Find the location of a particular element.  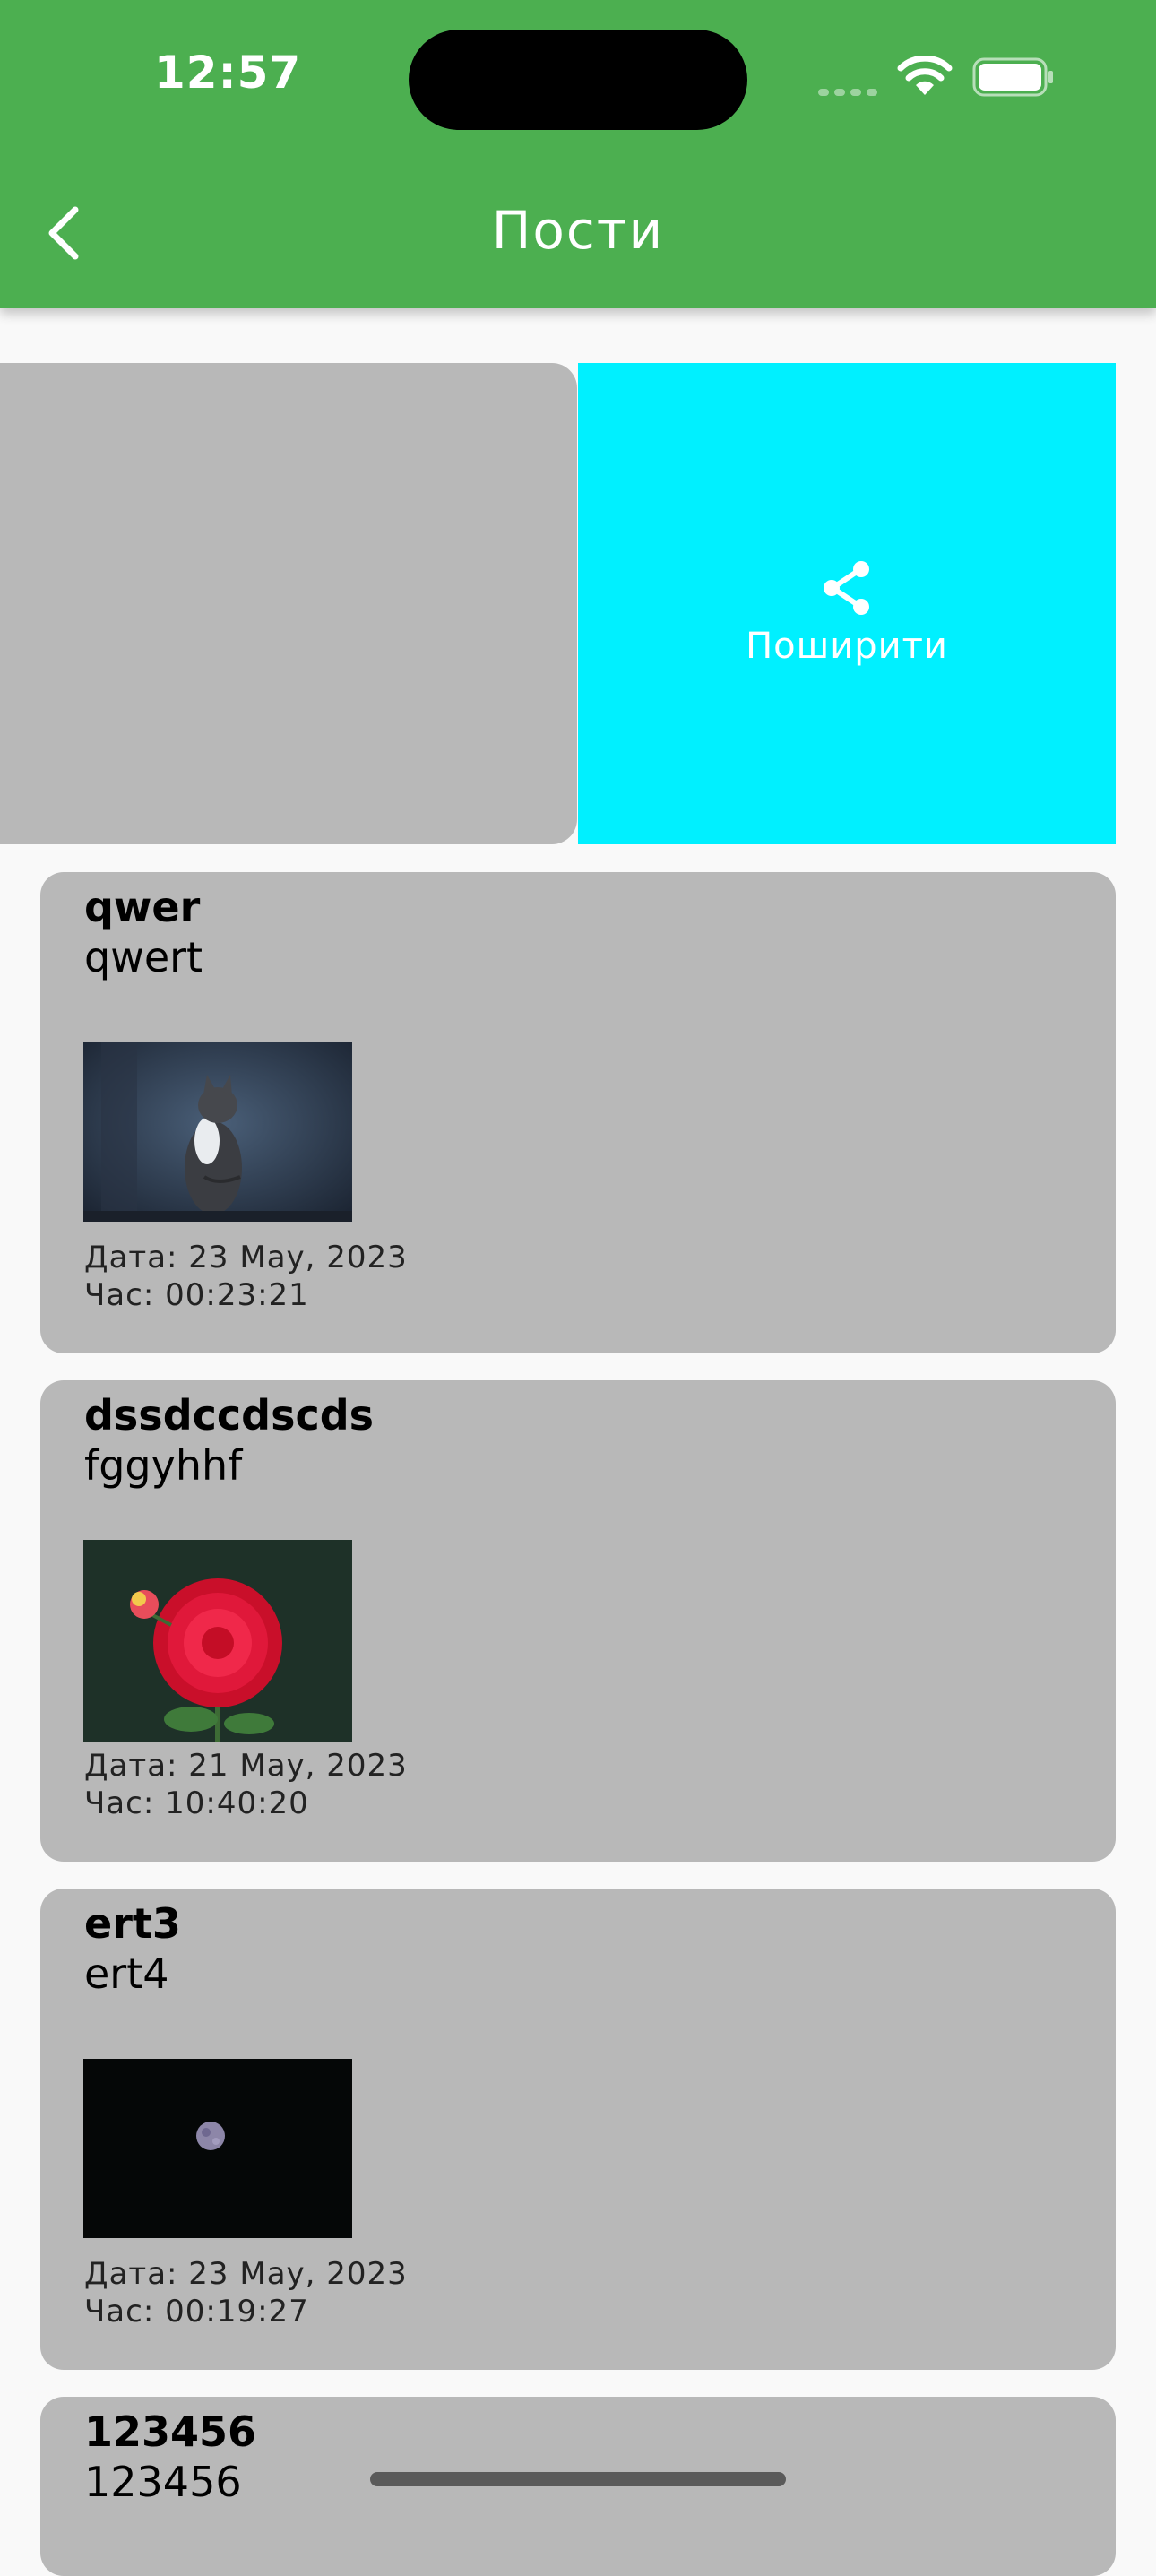

dynamic-island is located at coordinates (578, 80).